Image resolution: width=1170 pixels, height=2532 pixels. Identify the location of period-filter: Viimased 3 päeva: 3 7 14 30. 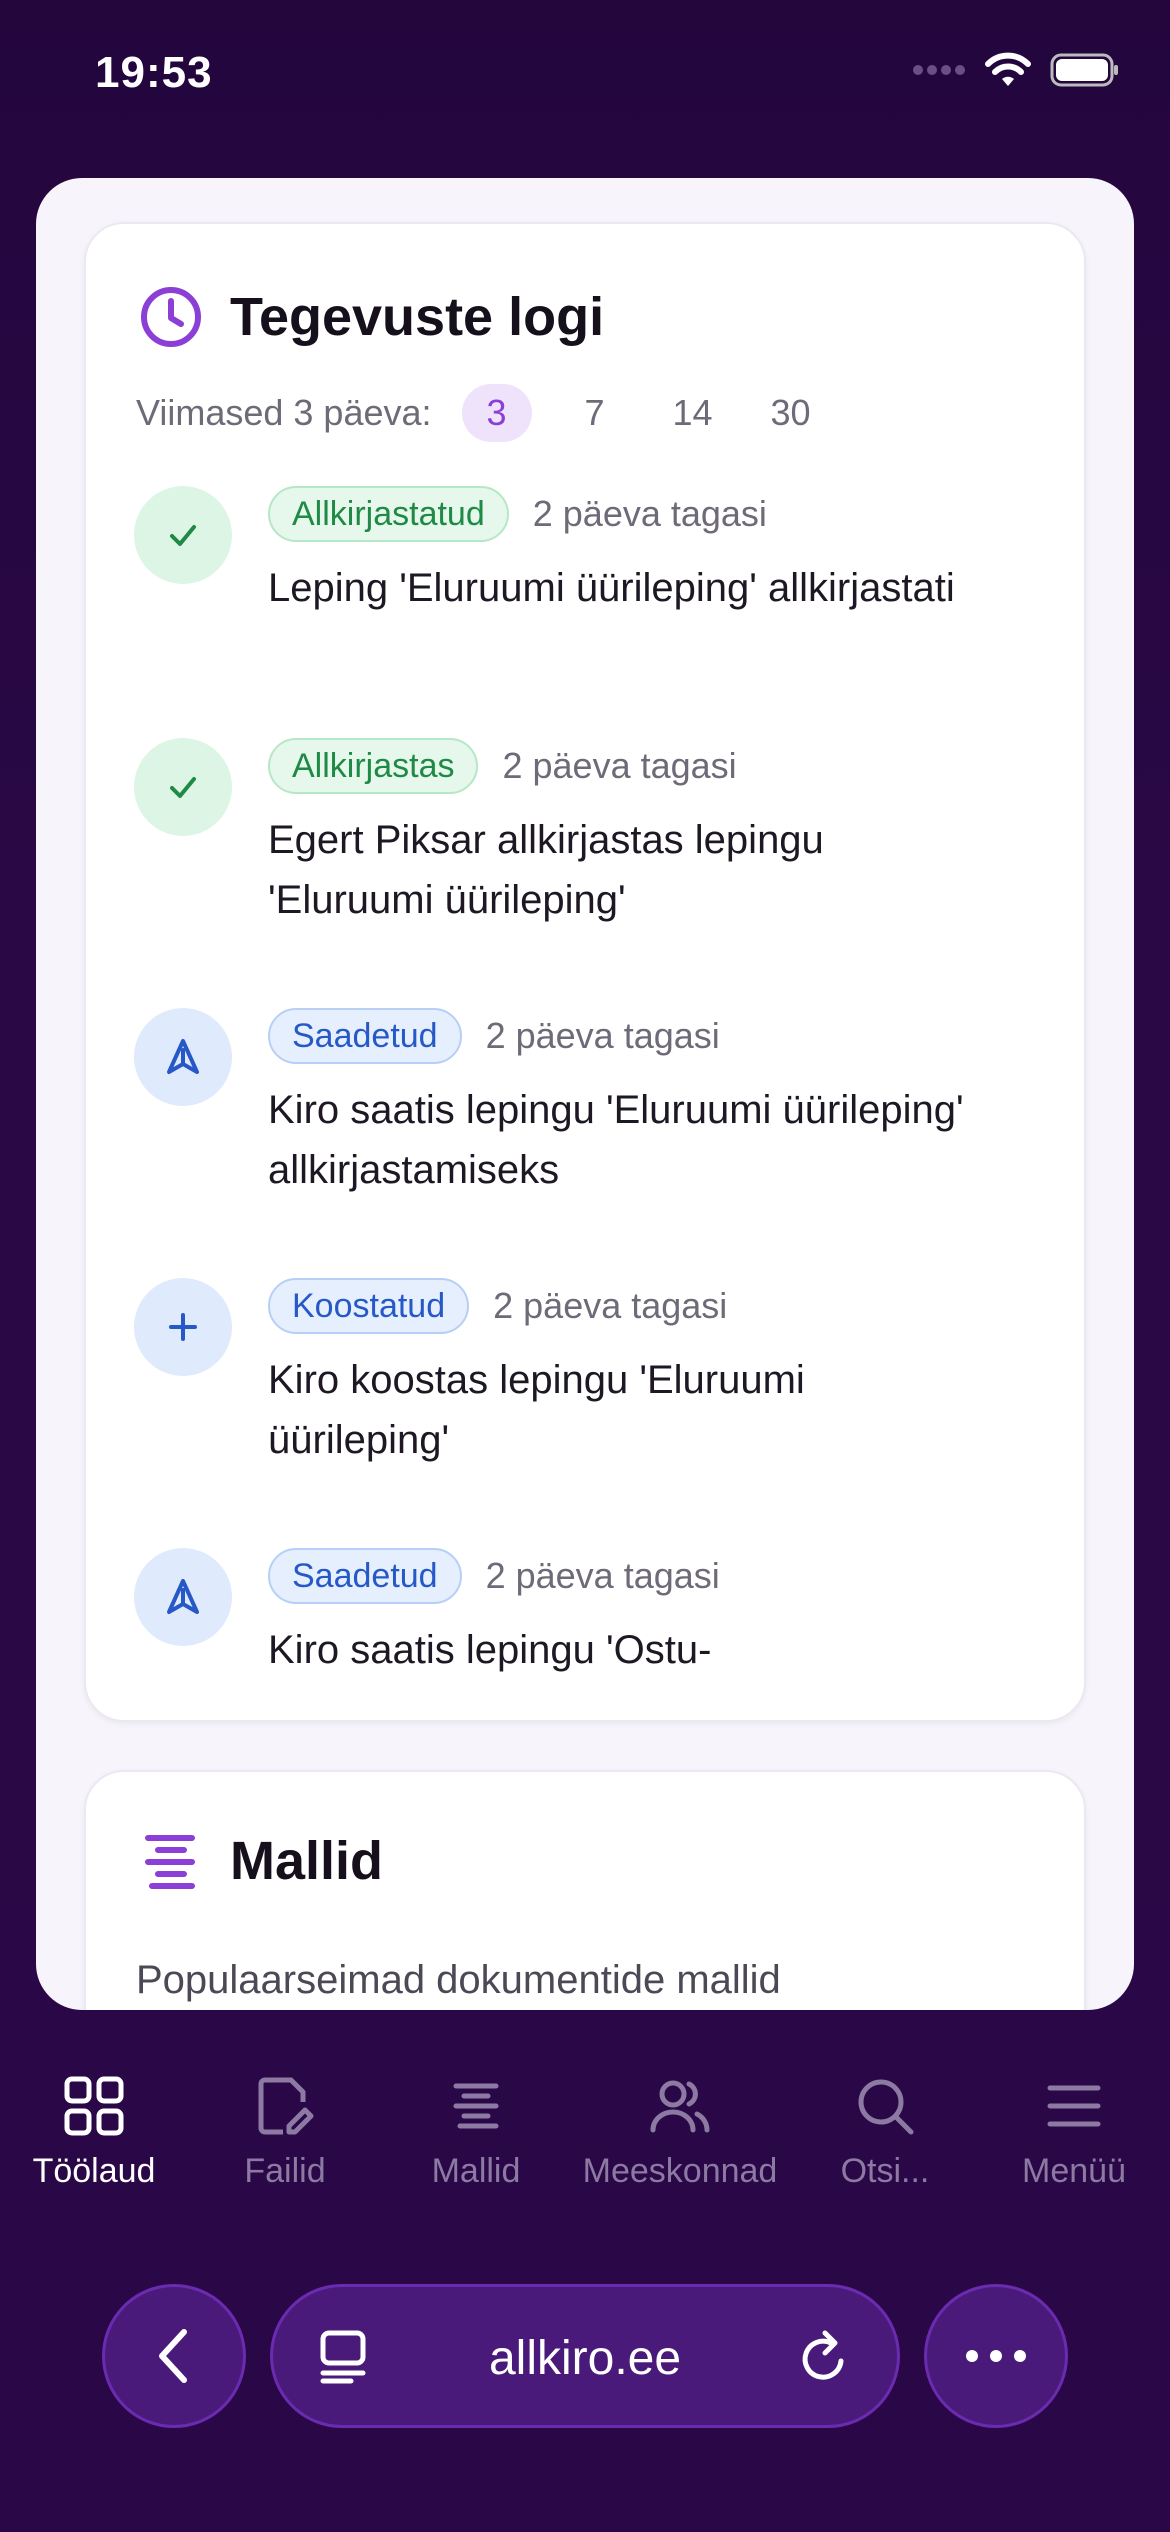
(495, 413).